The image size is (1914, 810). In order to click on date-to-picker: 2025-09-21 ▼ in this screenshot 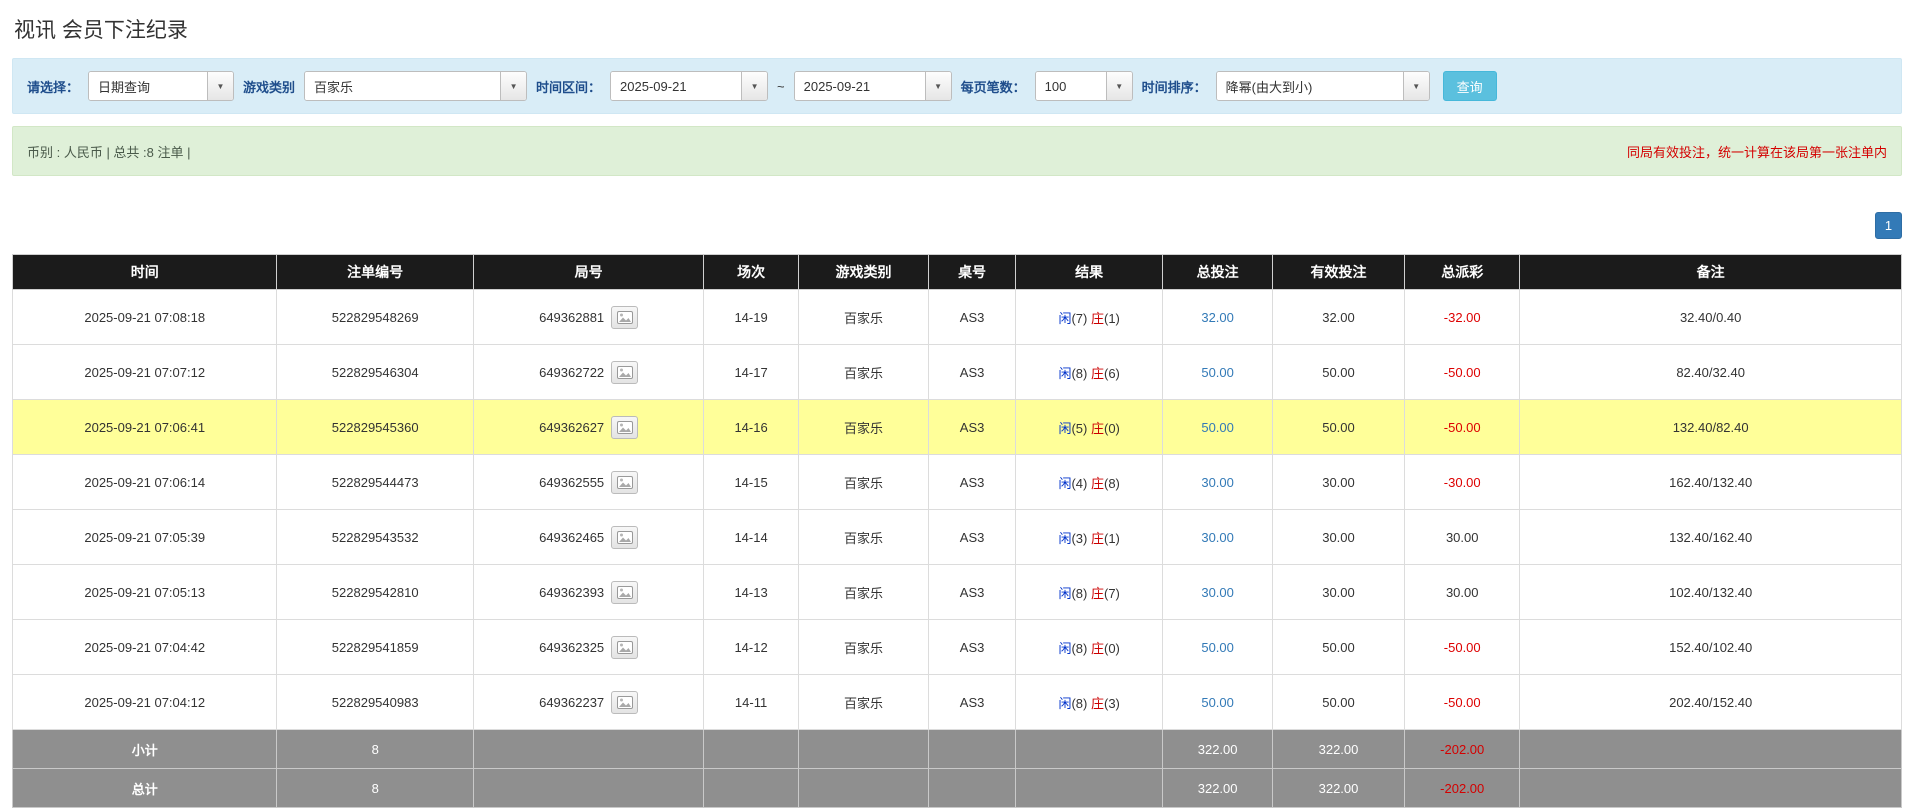, I will do `click(872, 86)`.